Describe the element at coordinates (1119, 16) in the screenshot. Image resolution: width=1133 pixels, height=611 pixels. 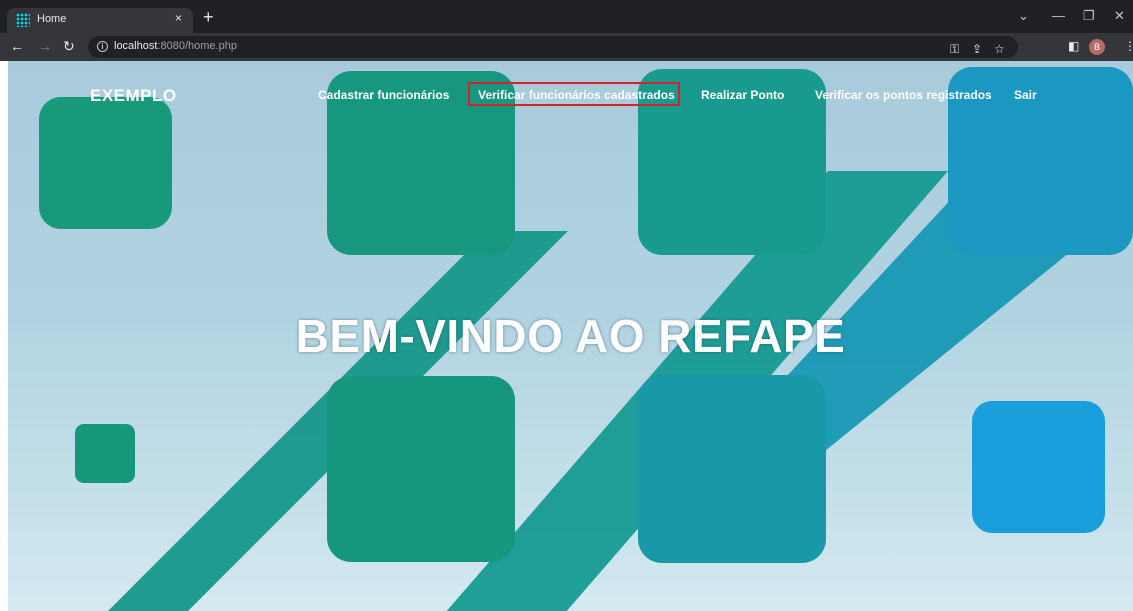
I see `close-window-icon: ✕` at that location.